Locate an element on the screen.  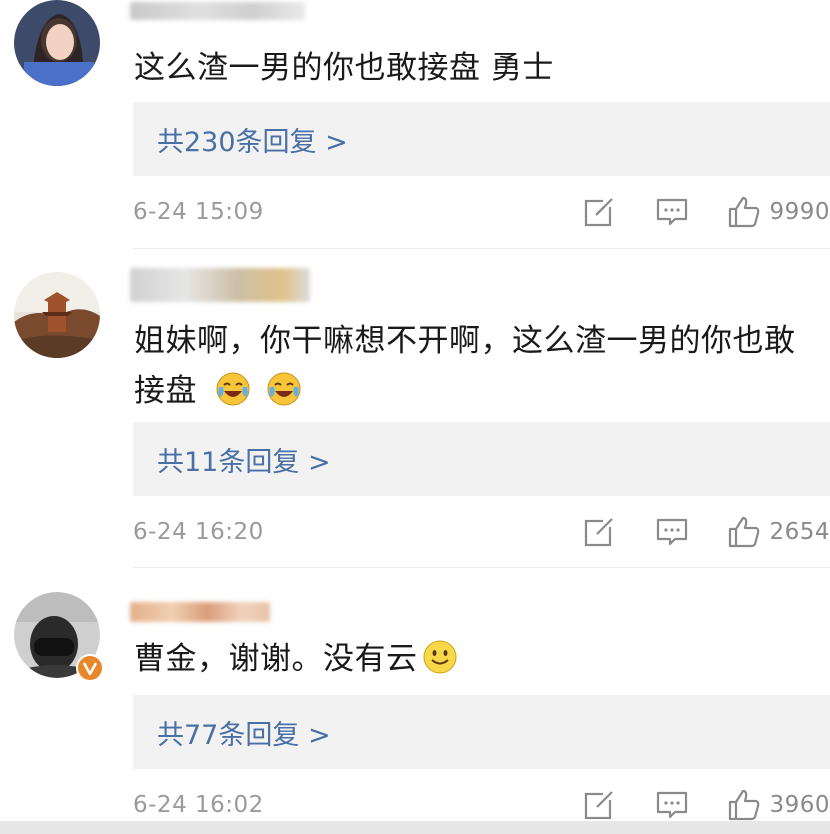
comment-actions: 9990 is located at coordinates (706, 212).